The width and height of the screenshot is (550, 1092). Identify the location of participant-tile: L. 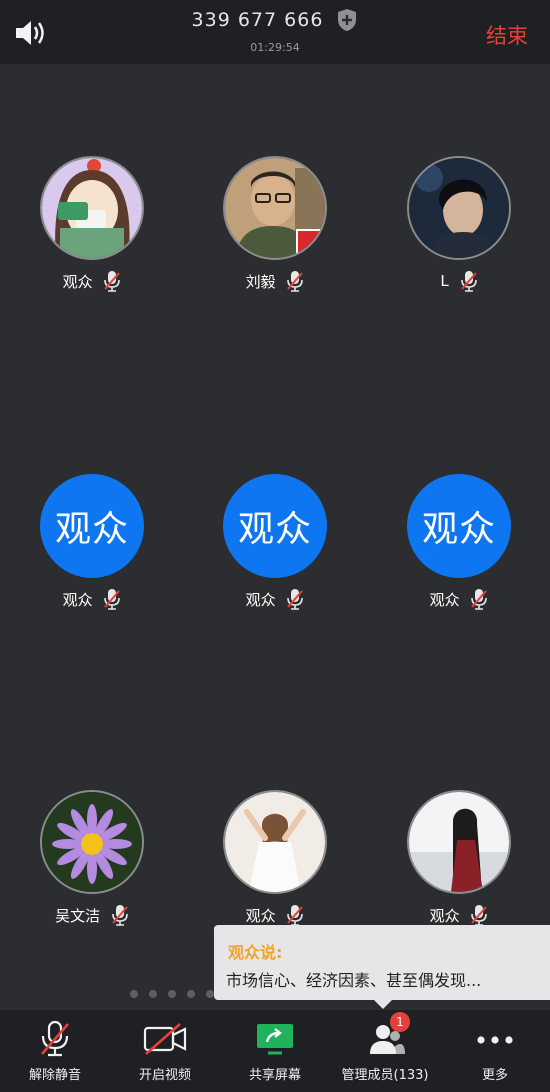
(459, 231).